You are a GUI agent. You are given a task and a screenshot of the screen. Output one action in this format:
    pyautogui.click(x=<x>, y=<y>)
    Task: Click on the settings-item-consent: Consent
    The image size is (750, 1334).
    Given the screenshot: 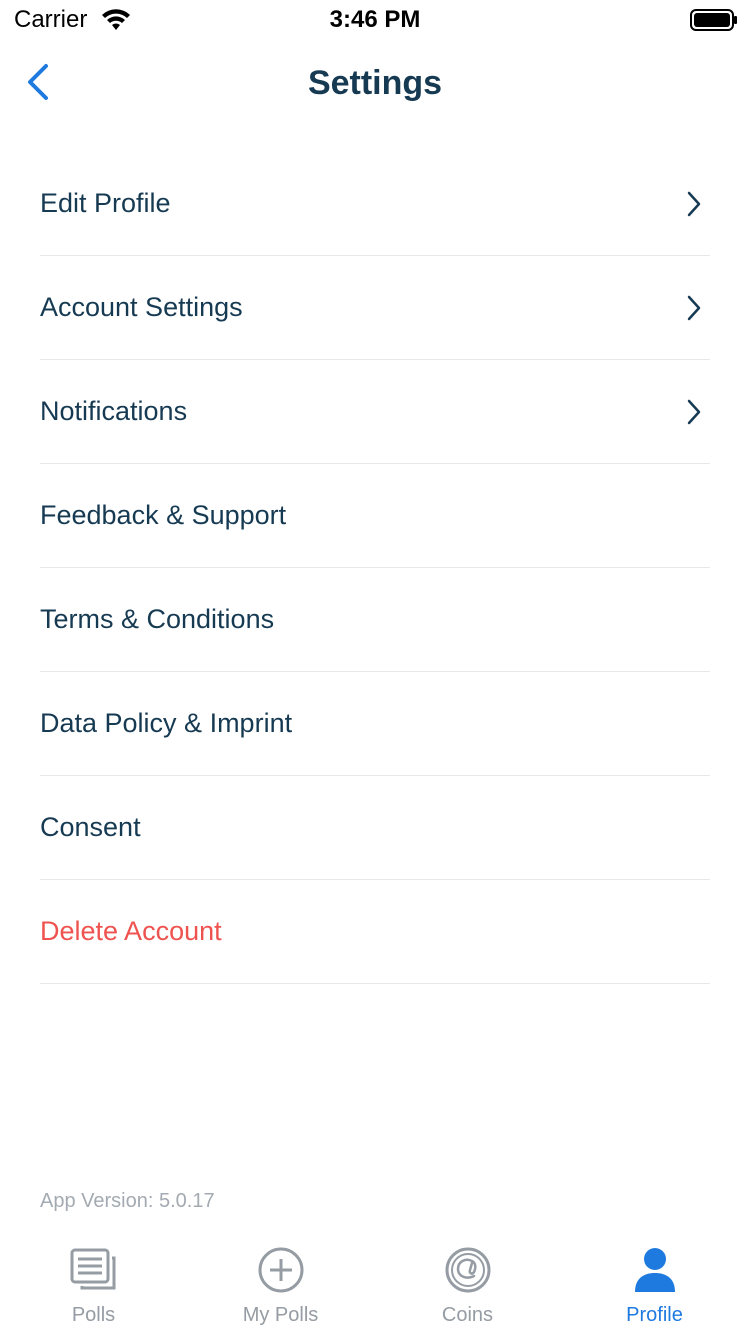 What is the action you would take?
    pyautogui.click(x=375, y=828)
    